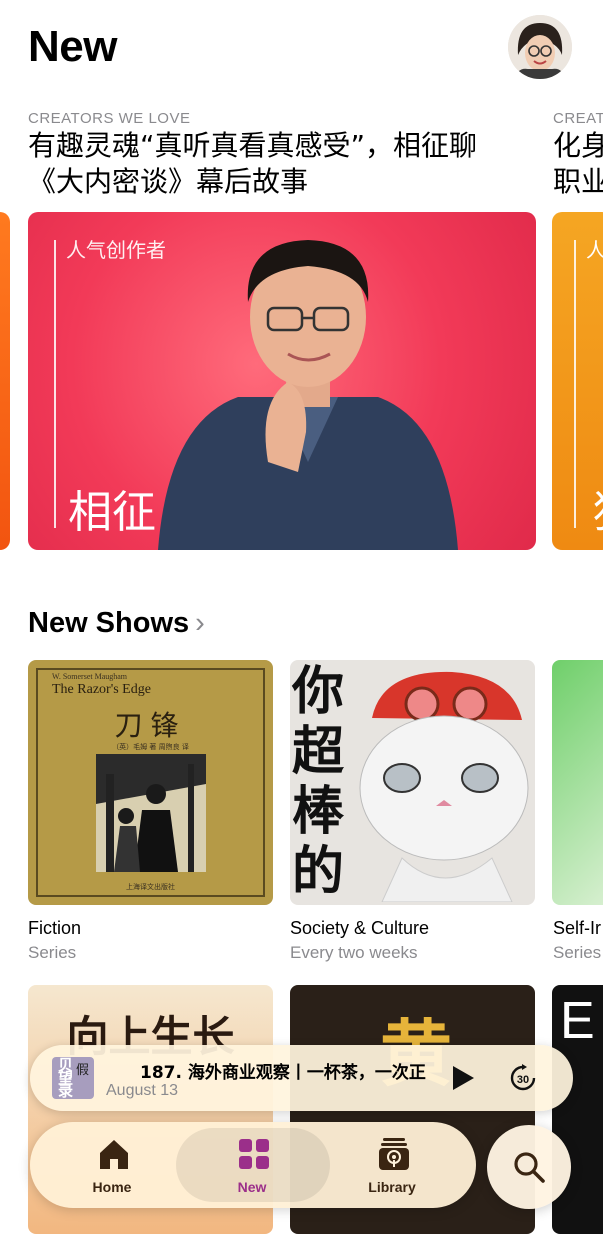 The image size is (603, 1234). Describe the element at coordinates (354, 952) in the screenshot. I see `show-frequency: Every two weeks` at that location.